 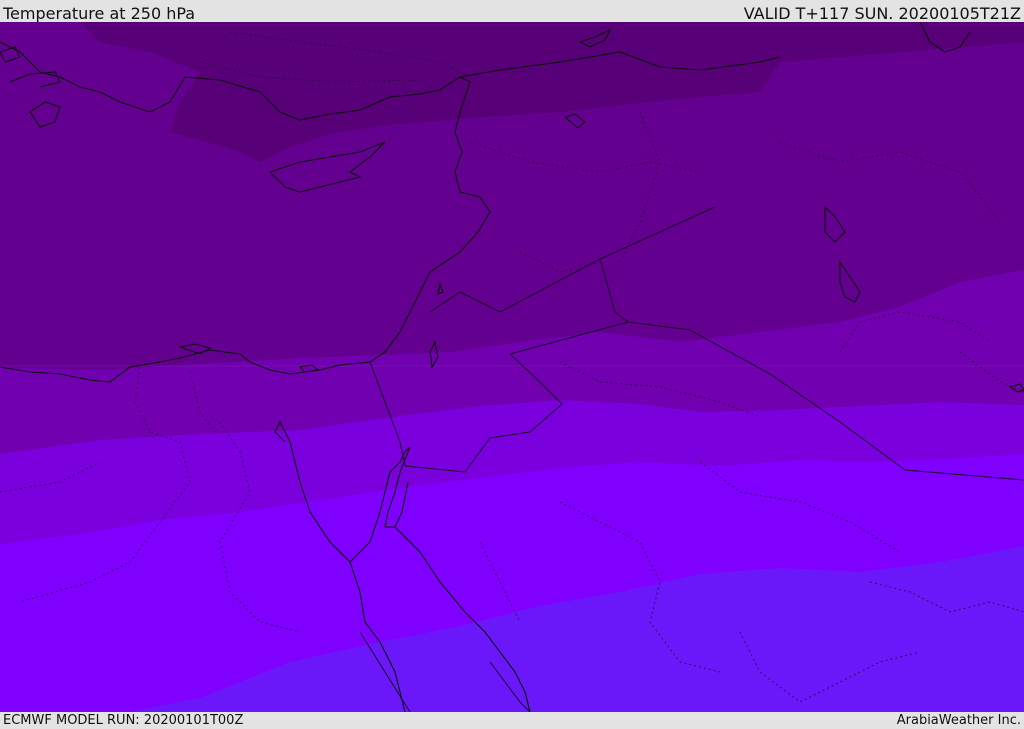 I want to click on map-title: Temperature at 250 hPa, so click(x=99, y=13).